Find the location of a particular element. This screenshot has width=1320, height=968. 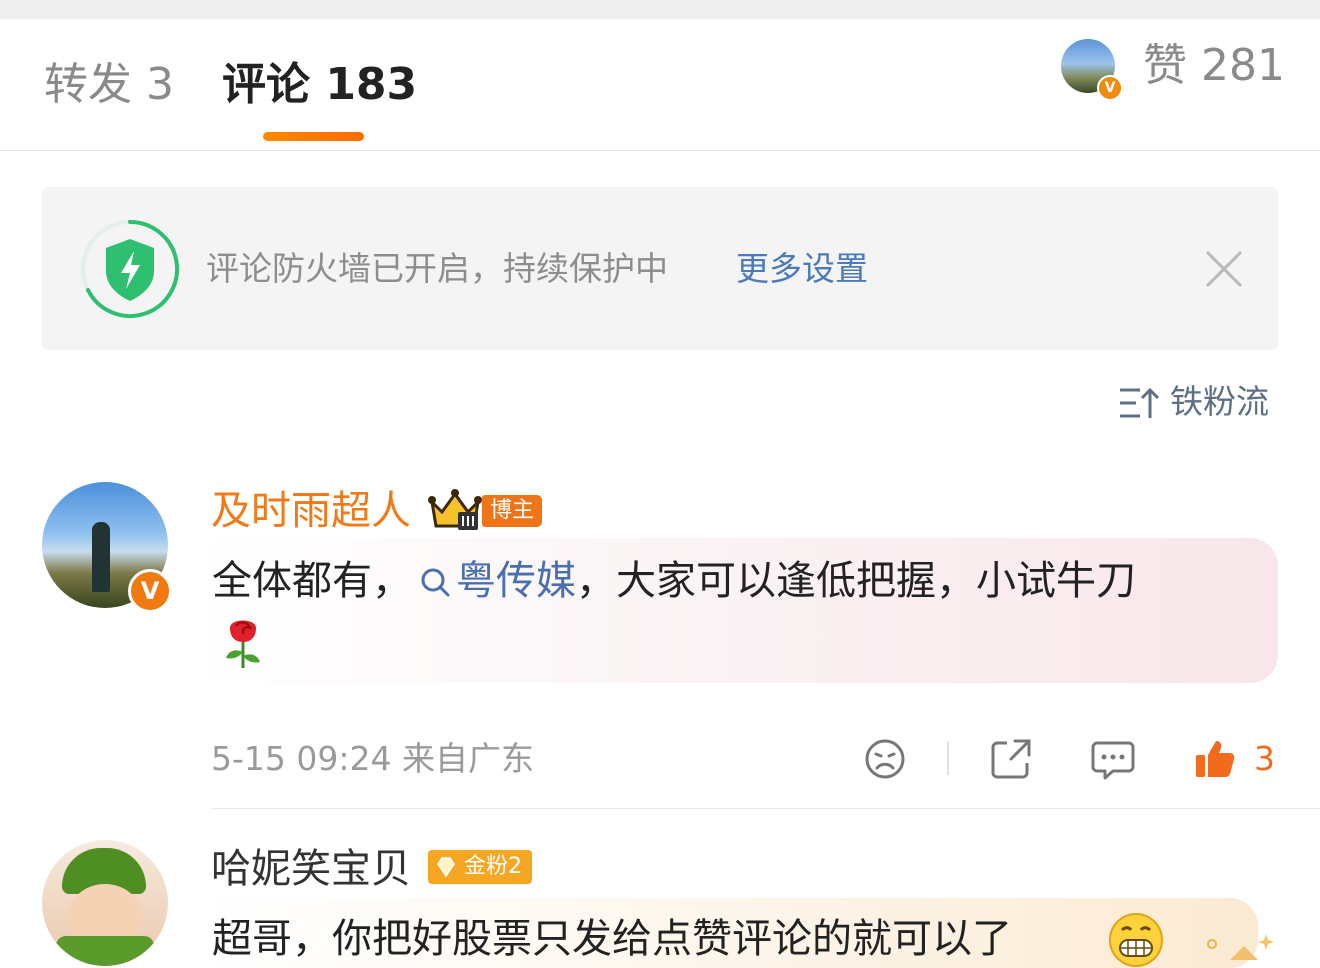

sort-icon is located at coordinates (1140, 402).